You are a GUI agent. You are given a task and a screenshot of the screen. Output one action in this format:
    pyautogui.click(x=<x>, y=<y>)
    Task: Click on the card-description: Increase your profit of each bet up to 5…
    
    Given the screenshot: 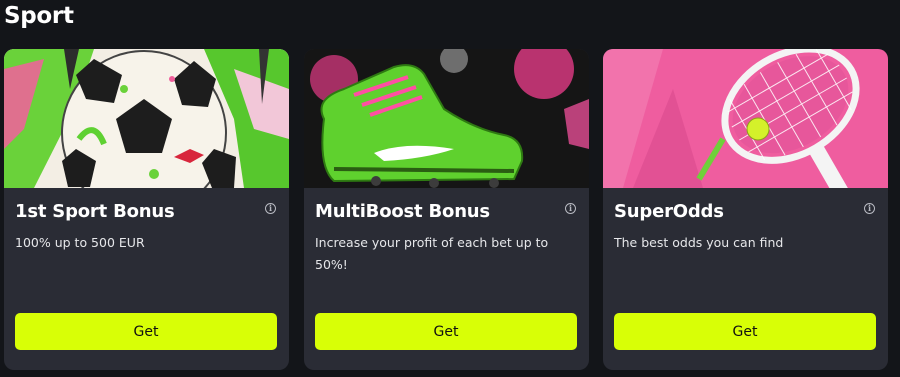 What is the action you would take?
    pyautogui.click(x=432, y=253)
    